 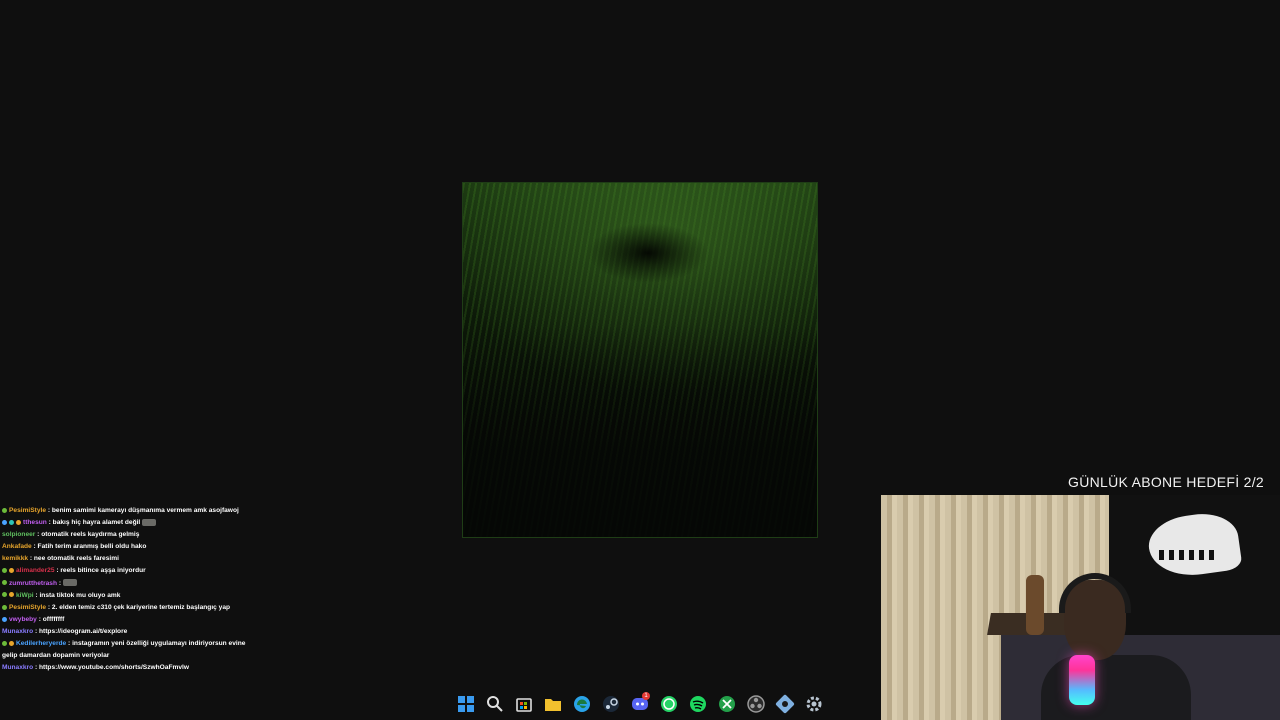 What do you see at coordinates (1189, 555) in the screenshot?
I see `webcam-flag-teeth` at bounding box center [1189, 555].